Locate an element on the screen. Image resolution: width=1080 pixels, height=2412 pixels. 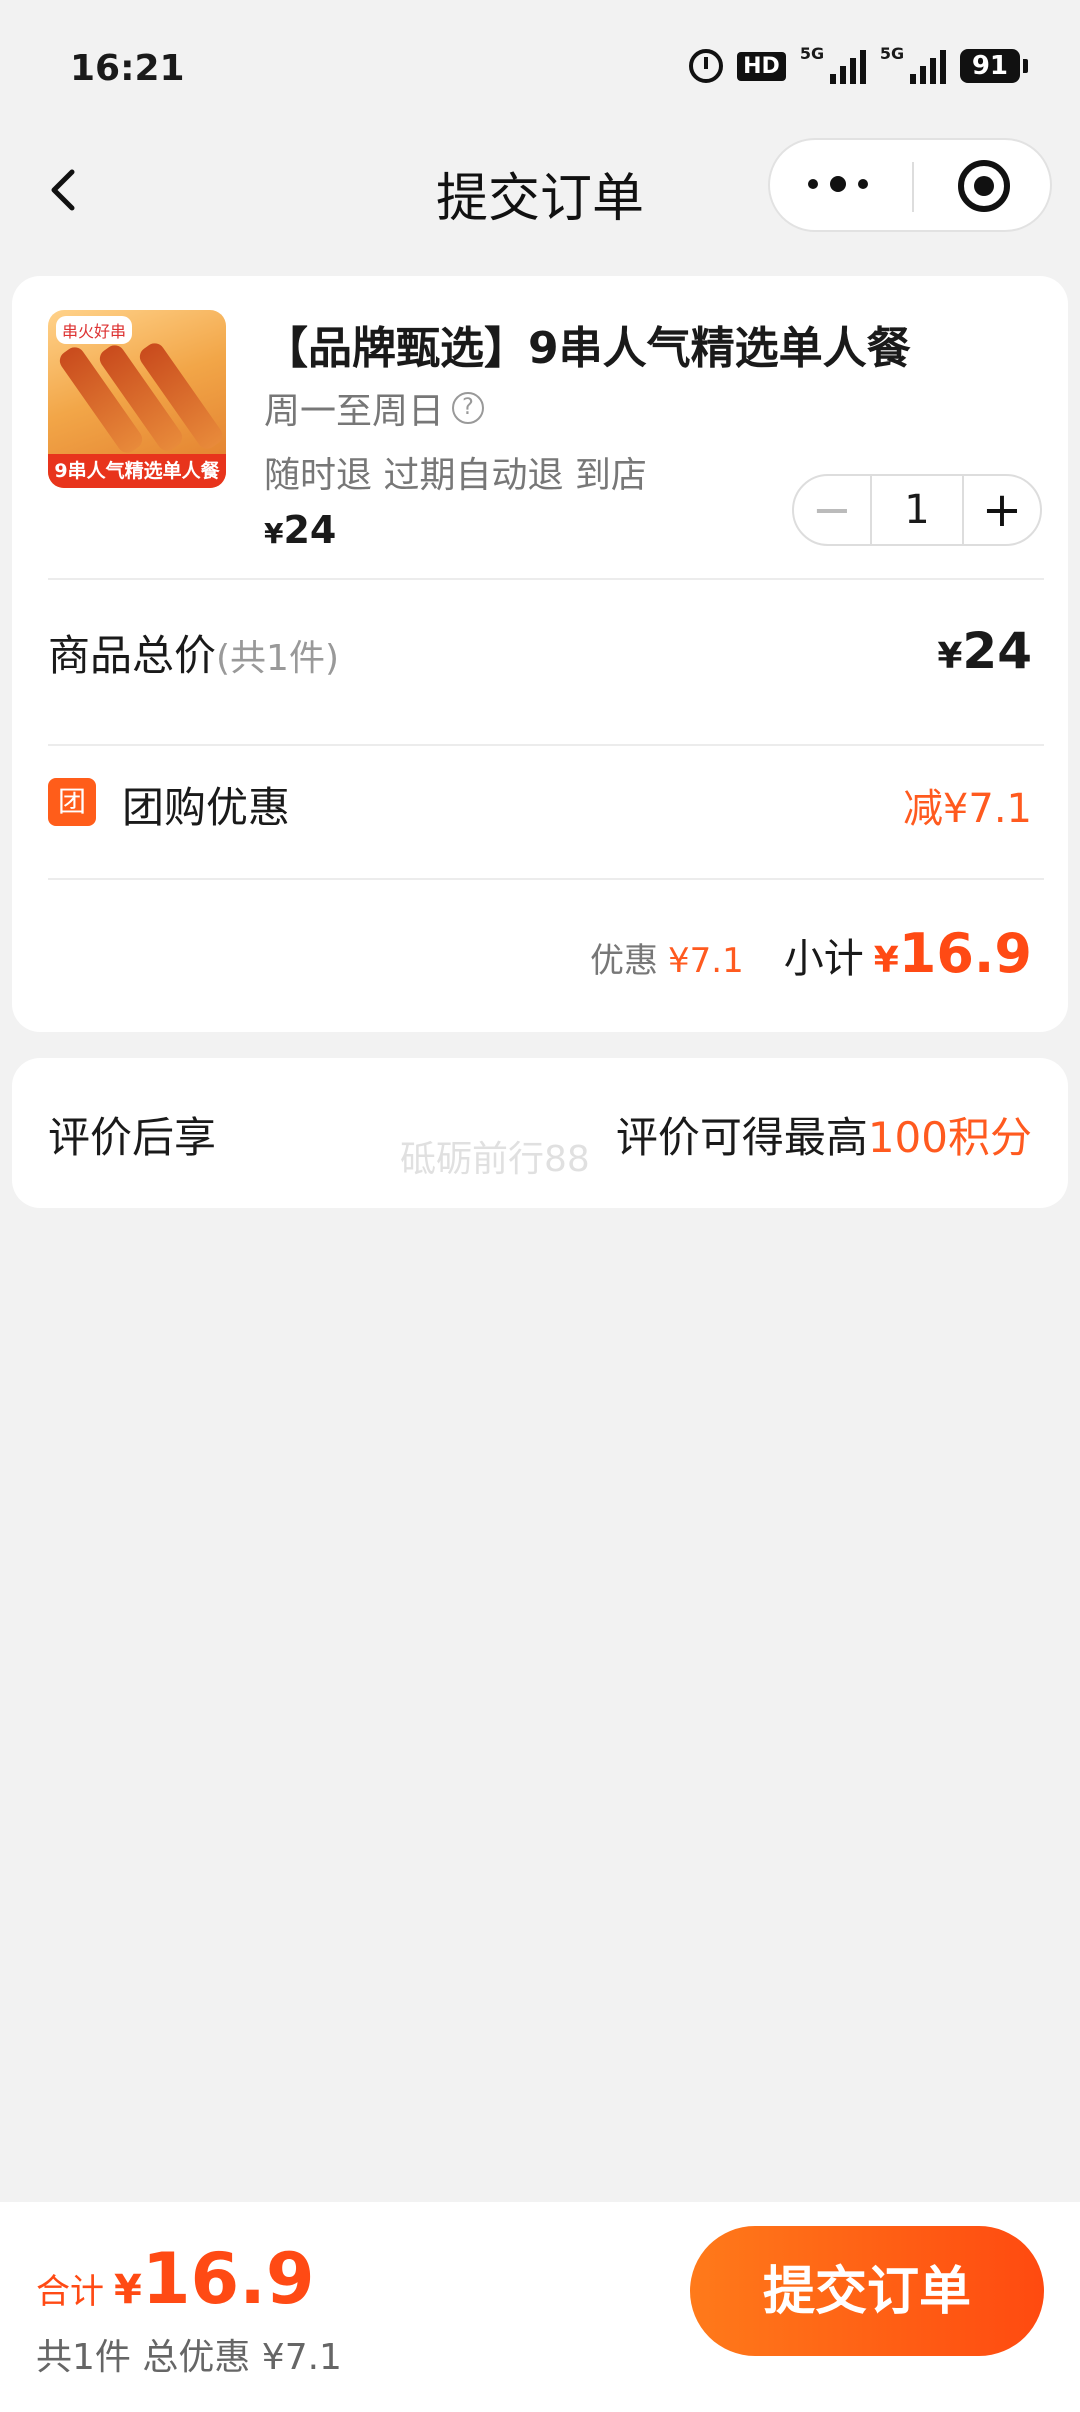
total-price-label: 商品总价(共1件) is located at coordinates (193, 652).